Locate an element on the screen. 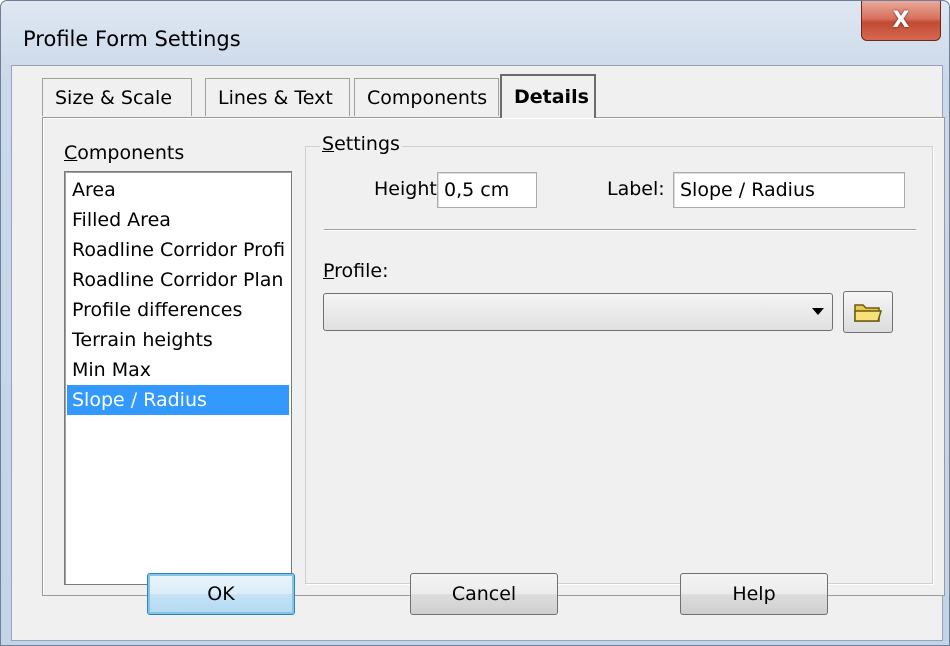  list-item: Roadline Corridor Plan is located at coordinates (178, 280).